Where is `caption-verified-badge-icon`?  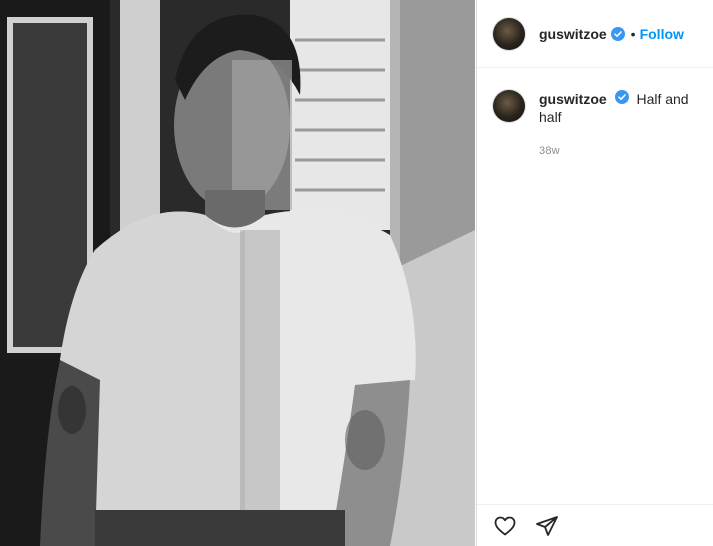
caption-verified-badge-icon is located at coordinates (621, 97).